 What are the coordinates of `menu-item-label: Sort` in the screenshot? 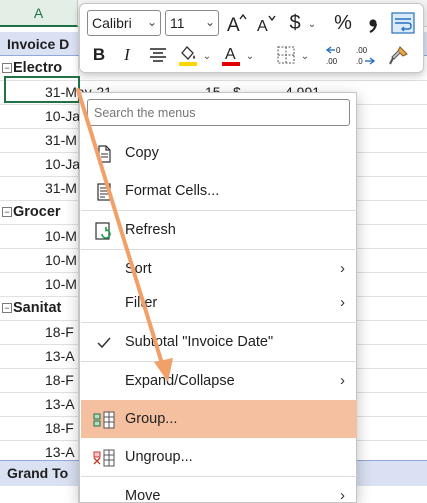 It's located at (138, 269).